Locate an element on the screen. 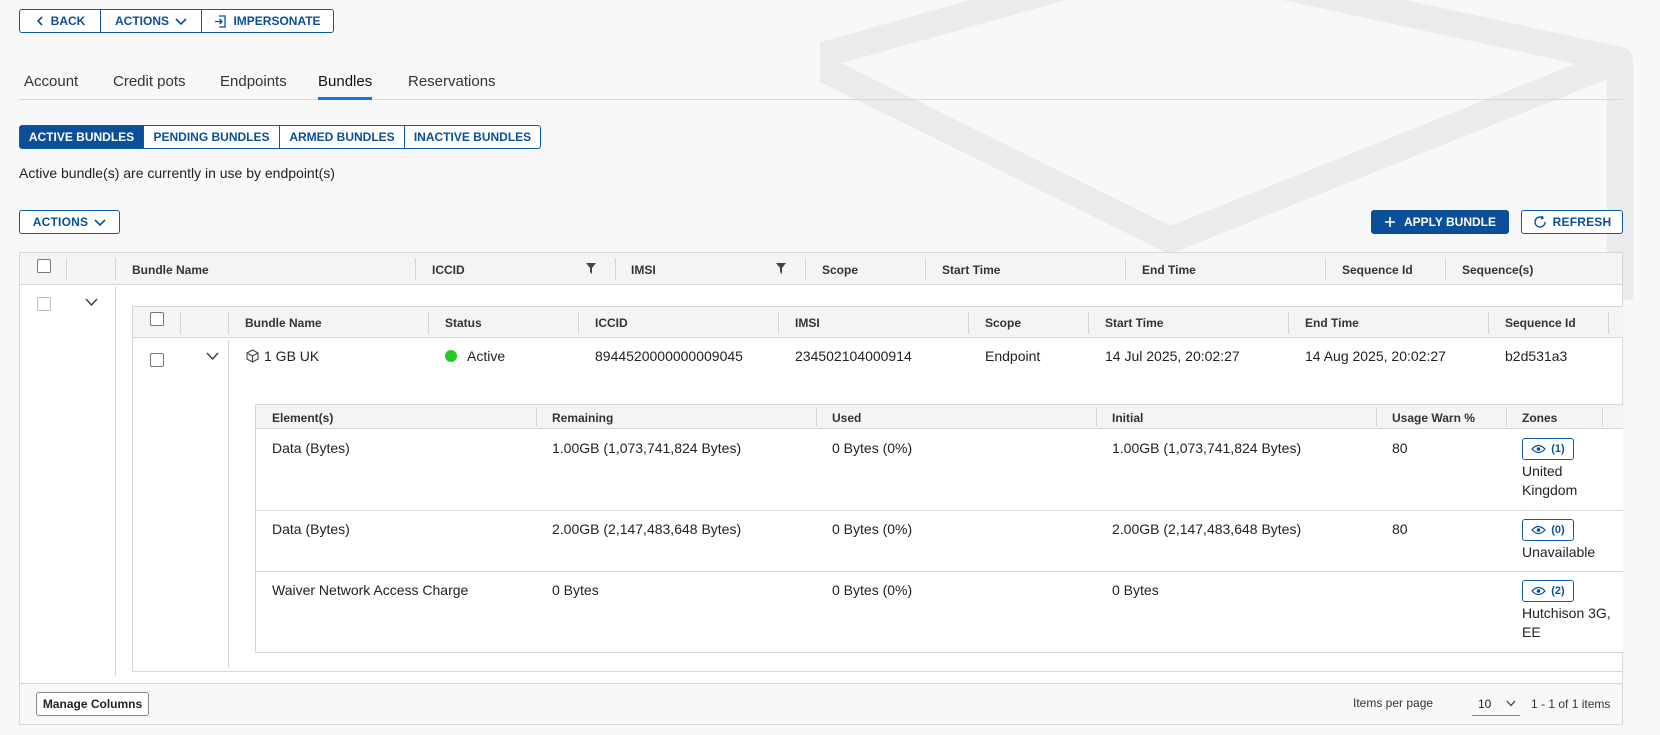 This screenshot has width=1660, height=735. tab-bundles: Bundles is located at coordinates (345, 86).